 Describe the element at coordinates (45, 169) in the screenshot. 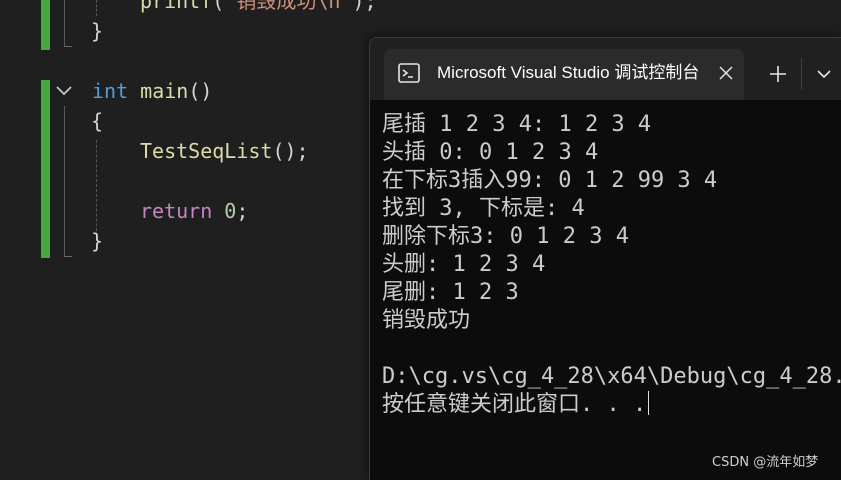

I see `change-indicator-main` at that location.